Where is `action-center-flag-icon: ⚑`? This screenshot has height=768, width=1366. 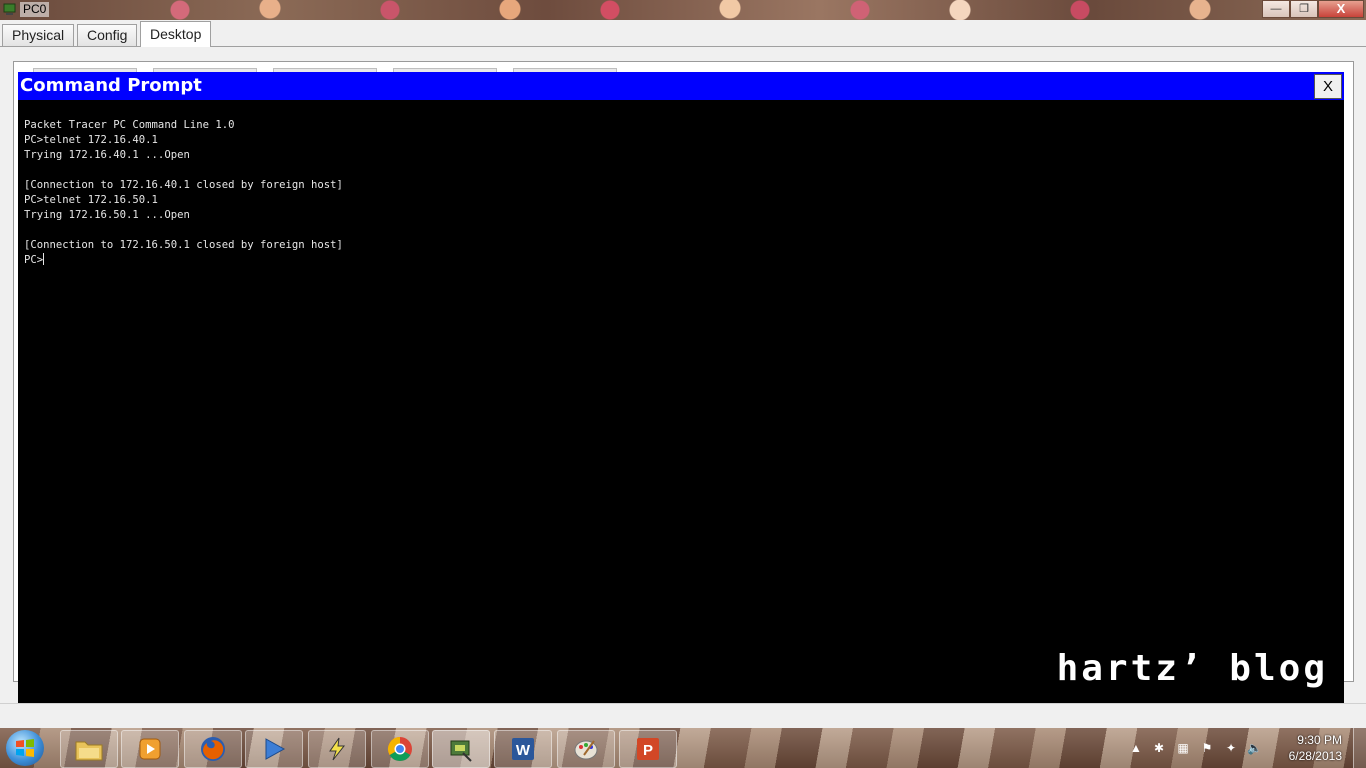 action-center-flag-icon: ⚑ is located at coordinates (1207, 748).